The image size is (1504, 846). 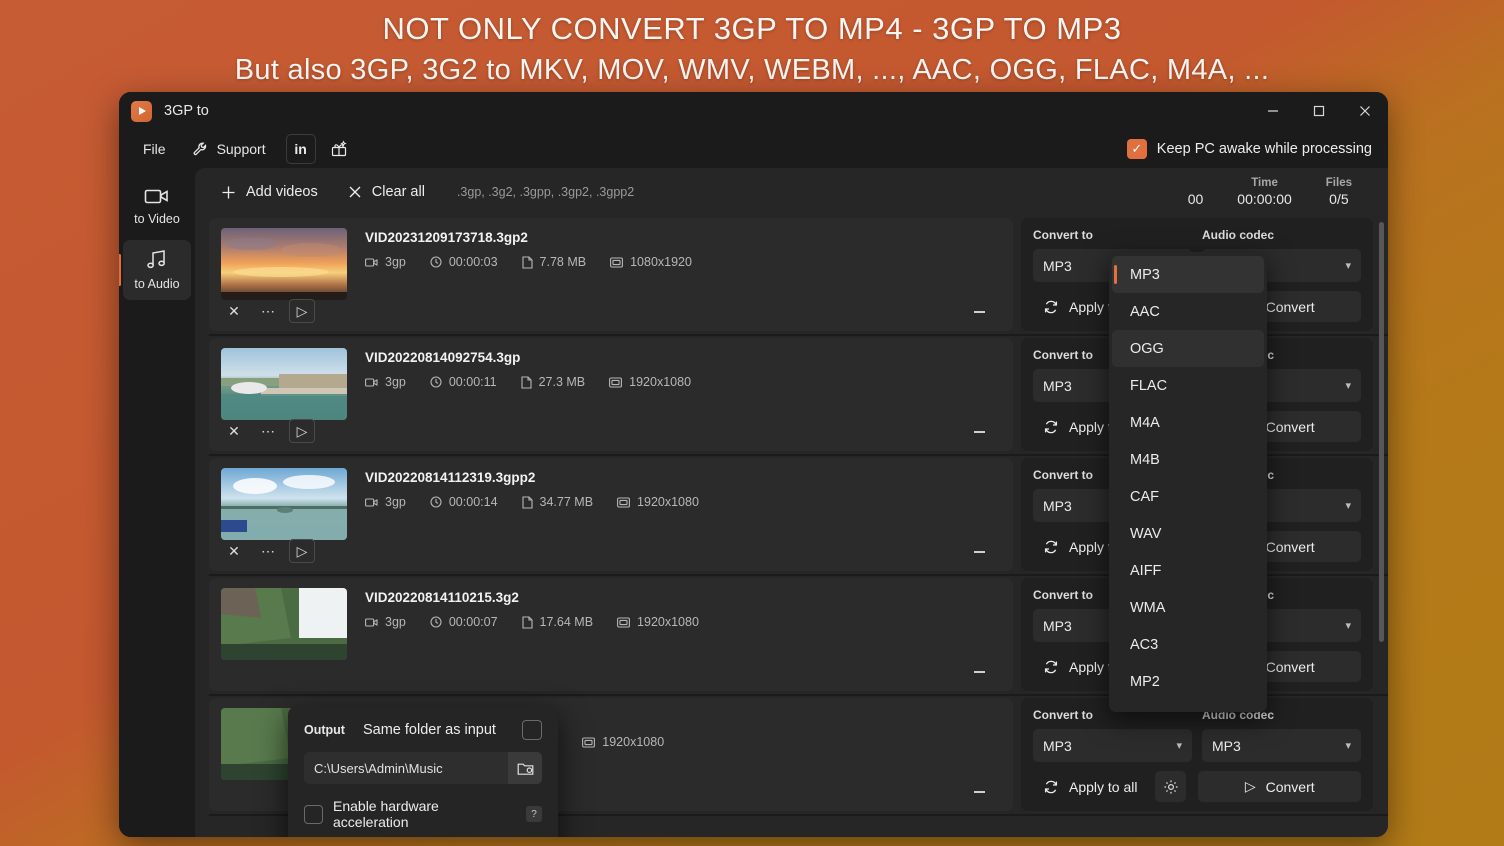 I want to click on stat-partial: 00, so click(x=1196, y=192).